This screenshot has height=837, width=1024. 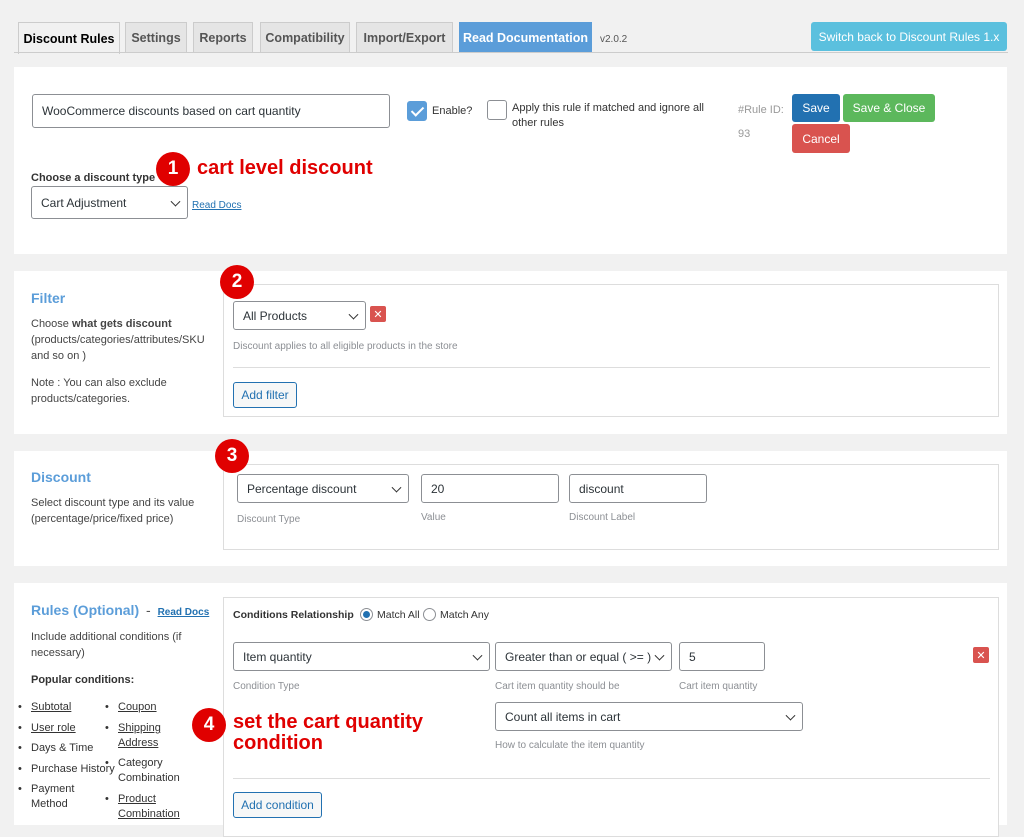 What do you see at coordinates (638, 488) in the screenshot?
I see `discount-label-input: discount` at bounding box center [638, 488].